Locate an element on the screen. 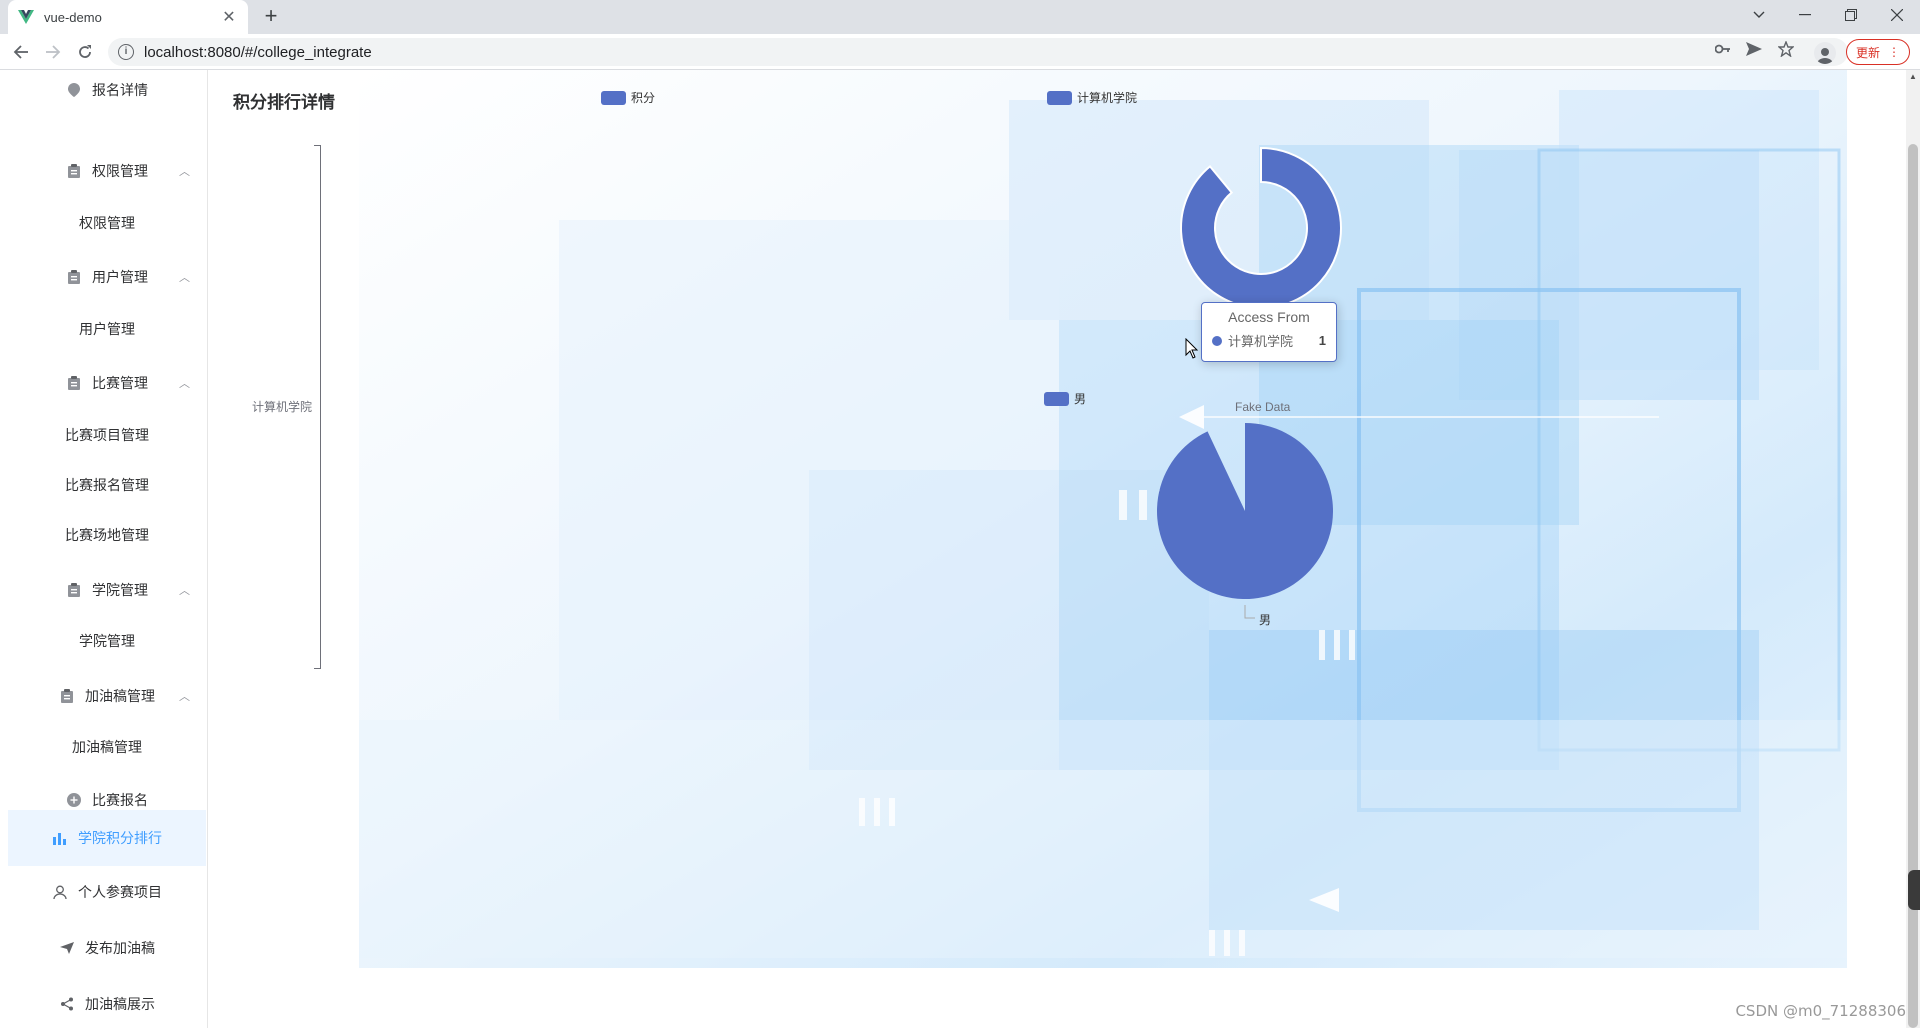 The image size is (1920, 1028). sidebar-menu-cheer-articles: 加油稿管理 ︿ is located at coordinates (107, 696).